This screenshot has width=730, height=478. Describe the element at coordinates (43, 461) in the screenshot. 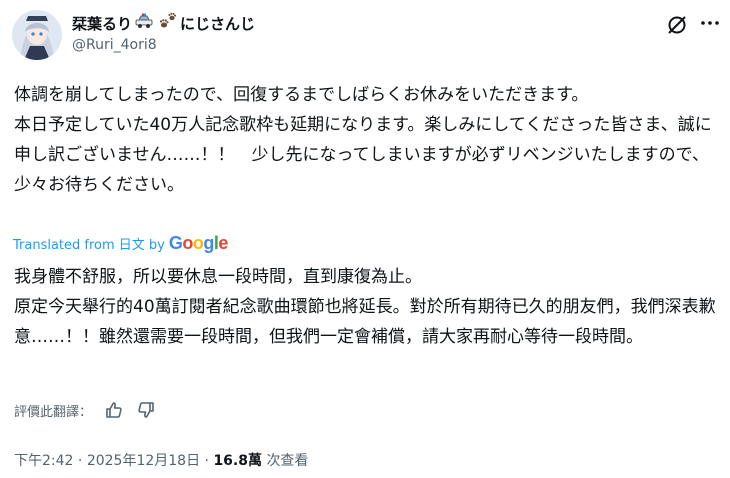

I see `tweet-time: 下午2:42` at that location.